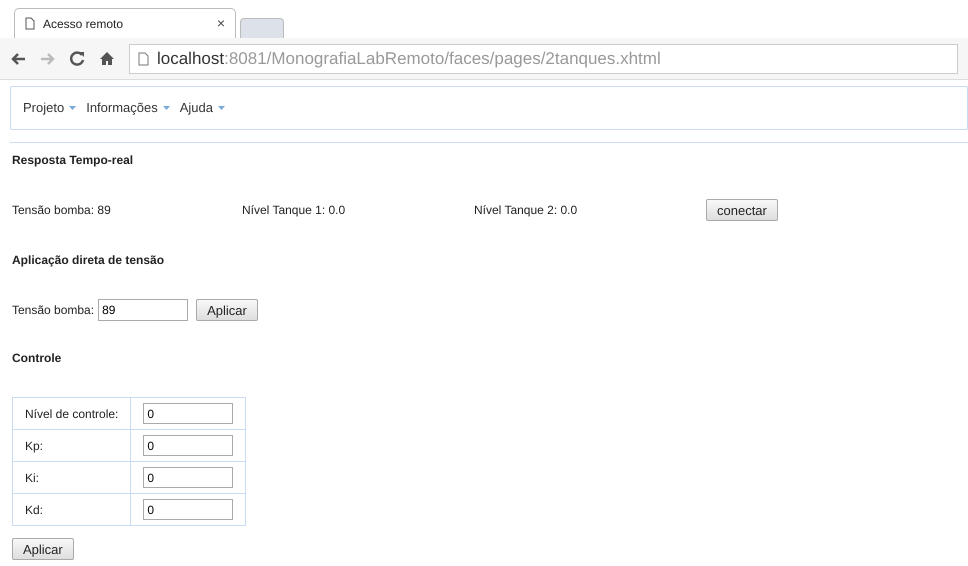 This screenshot has height=566, width=968. I want to click on parameter-label: Nível de controle:, so click(71, 414).